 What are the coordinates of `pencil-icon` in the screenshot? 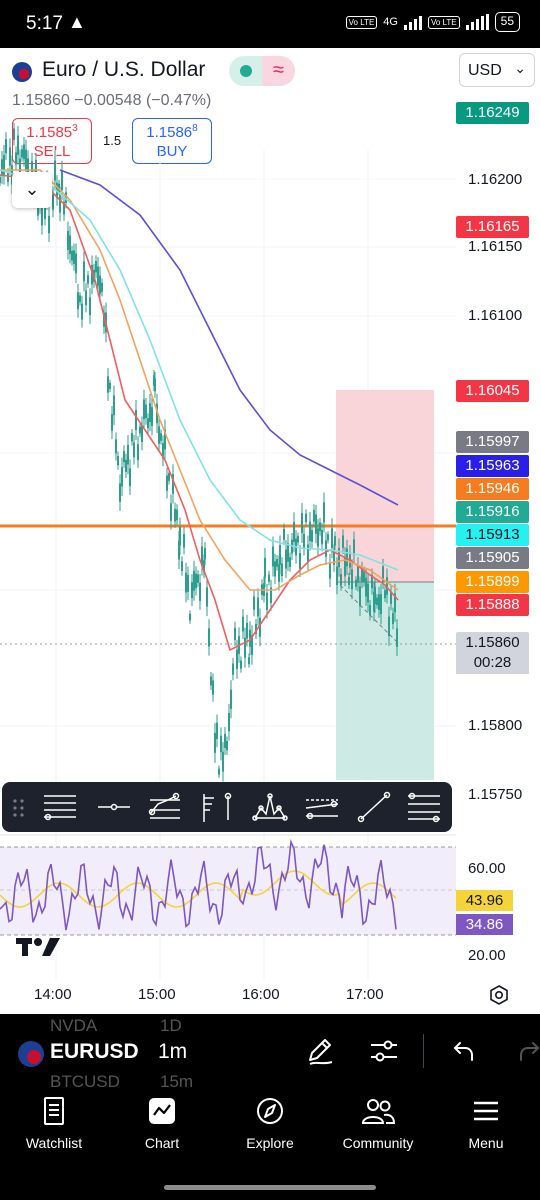 It's located at (320, 1051).